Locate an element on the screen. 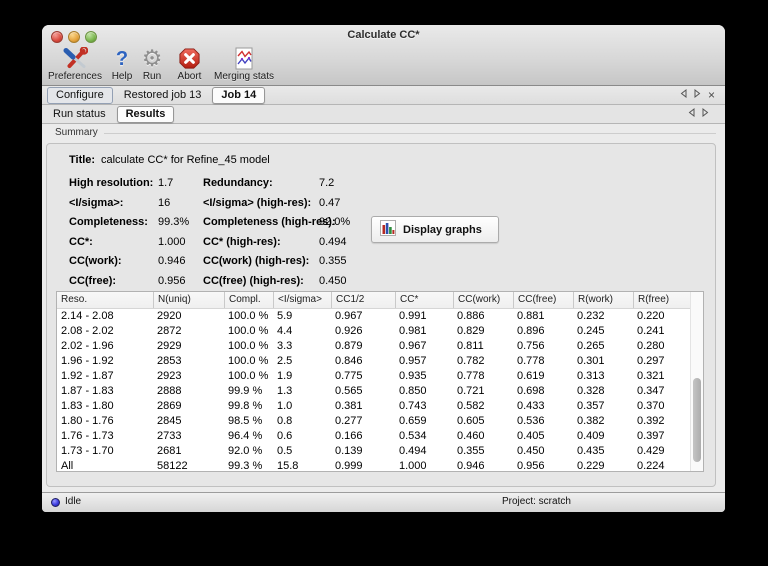 This screenshot has width=768, height=566. cell-cc12: 0.879 is located at coordinates (349, 346).